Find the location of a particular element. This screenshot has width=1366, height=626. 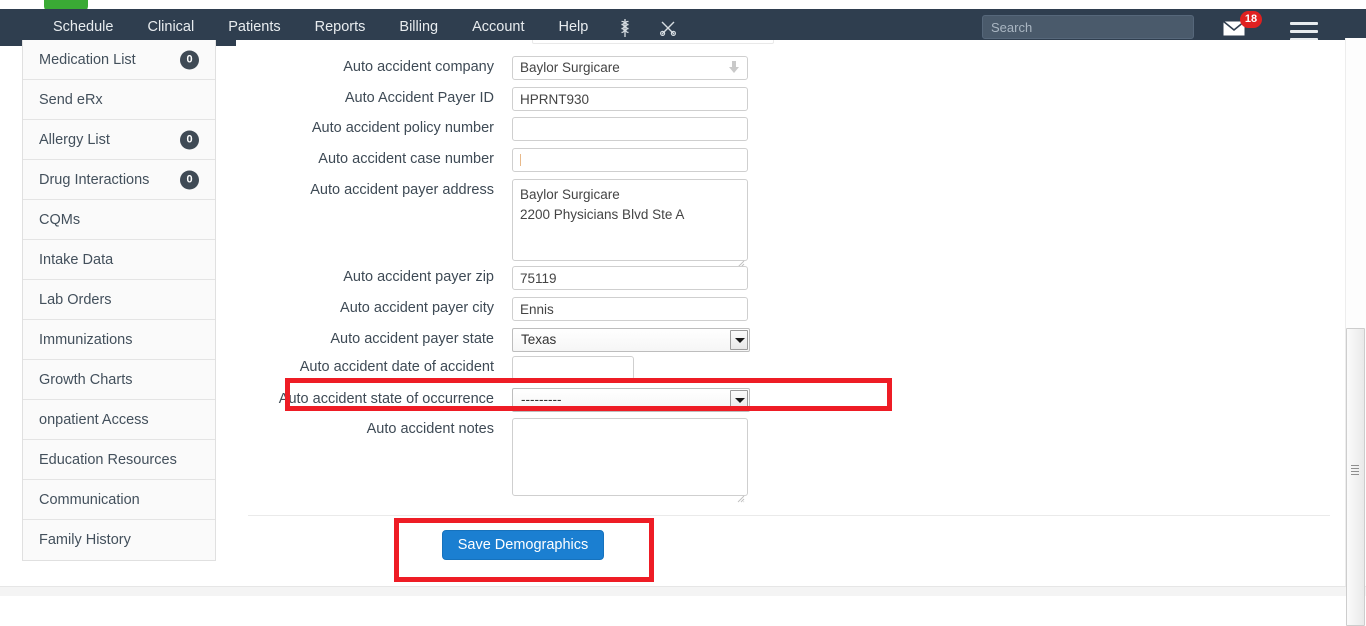

field-control: Texas is located at coordinates (631, 340).